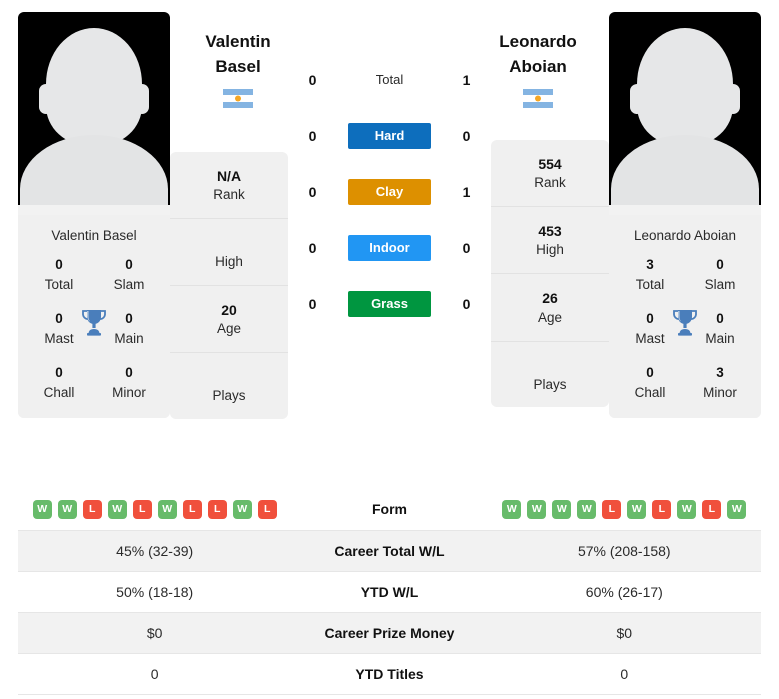  What do you see at coordinates (624, 673) in the screenshot?
I see `value-right: 0` at bounding box center [624, 673].